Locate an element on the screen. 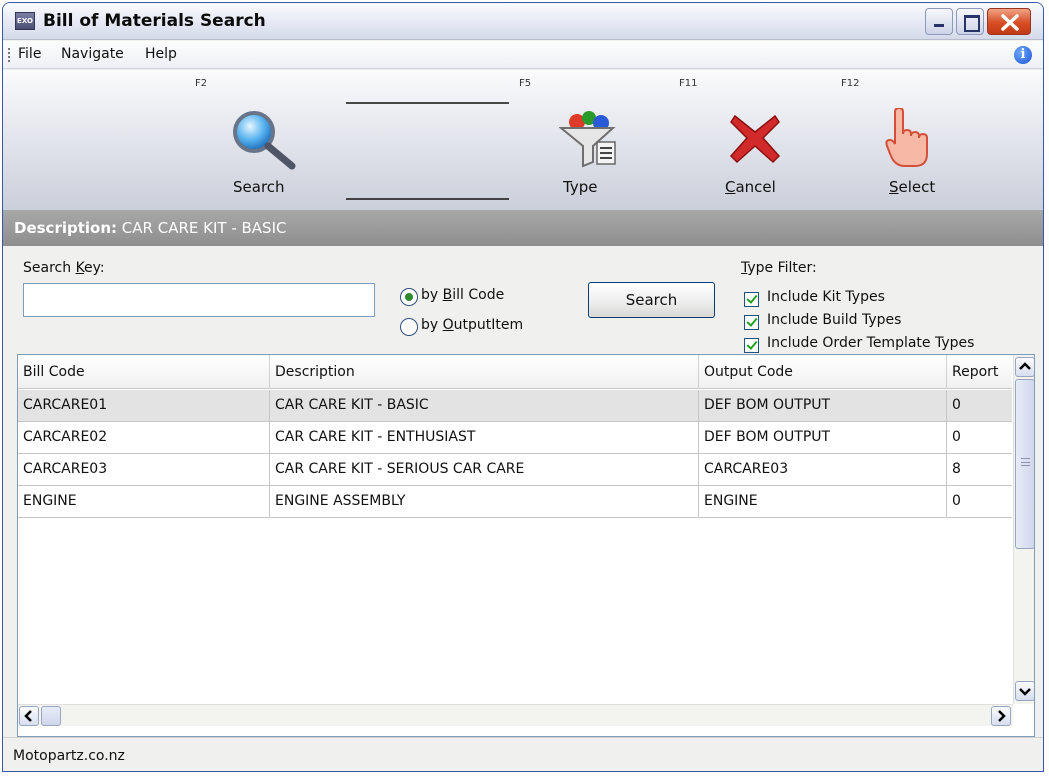  close-button is located at coordinates (1009, 21).